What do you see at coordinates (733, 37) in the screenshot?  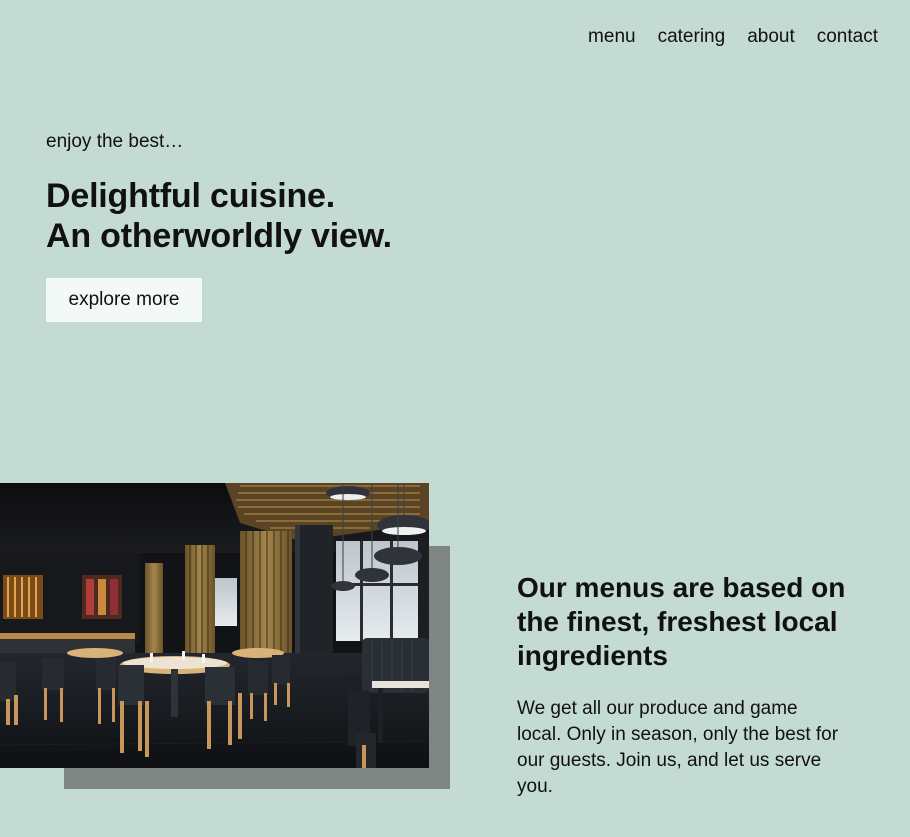 I see `main-nav: menu catering about contact` at bounding box center [733, 37].